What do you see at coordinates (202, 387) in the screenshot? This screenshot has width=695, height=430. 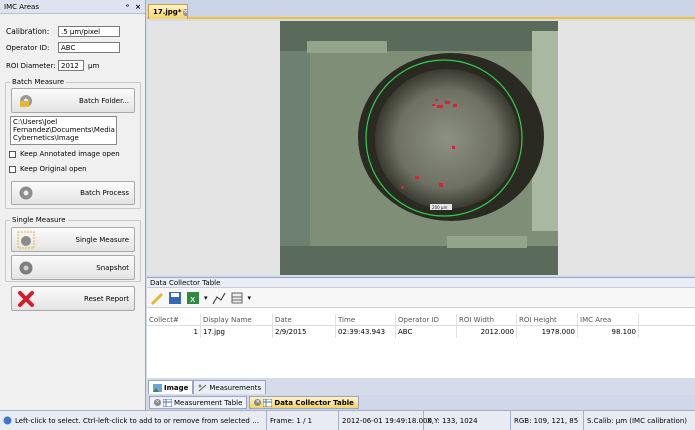 I see `measurements-icon` at bounding box center [202, 387].